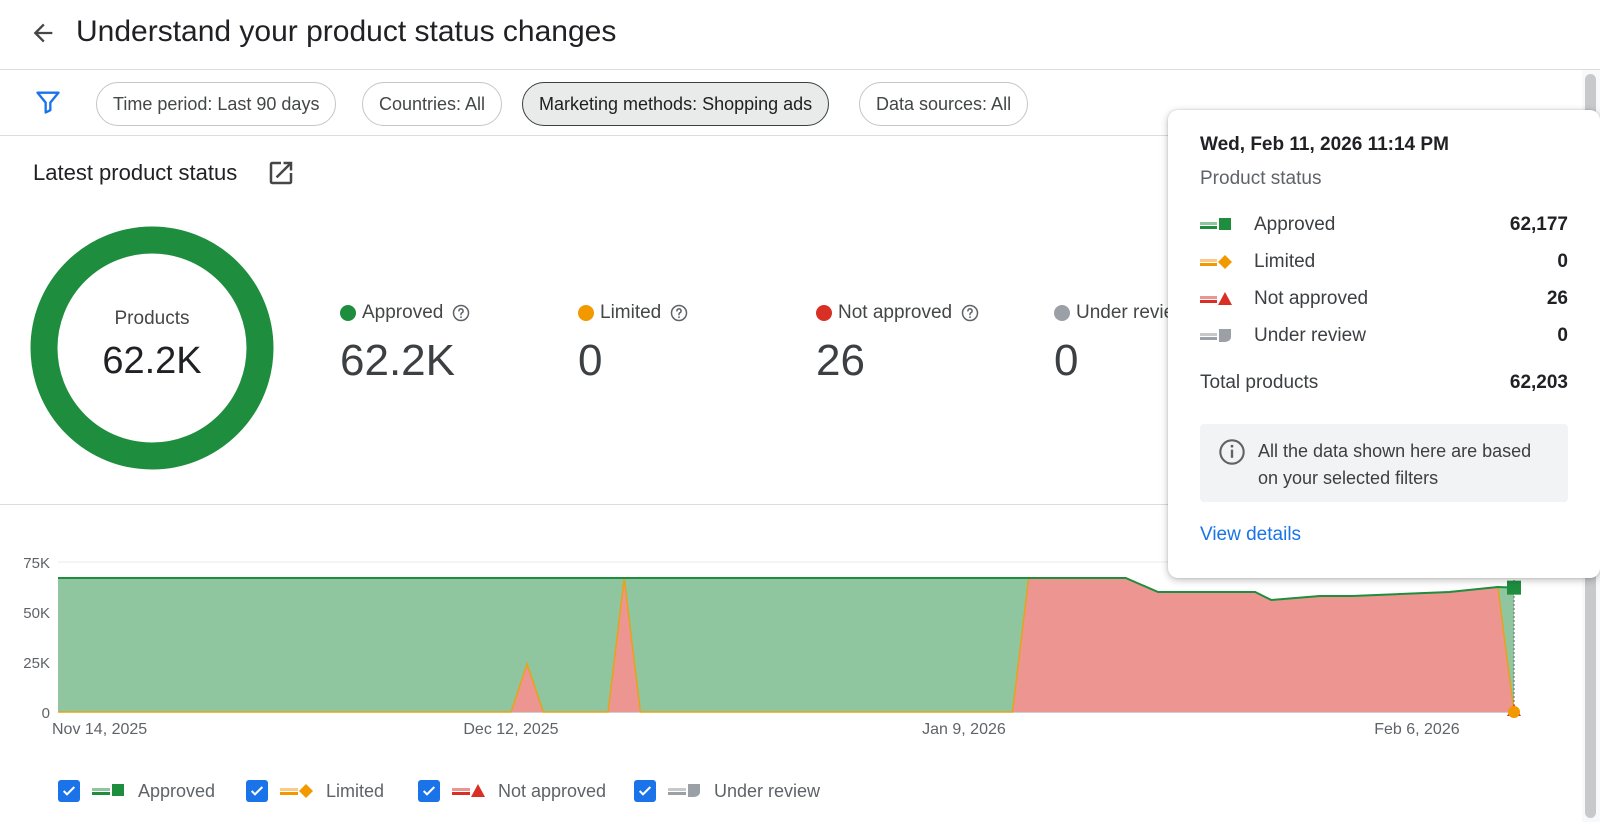  What do you see at coordinates (1324, 144) in the screenshot?
I see `tooltip-date: Wed, Feb 11, 2026 11:14 PM` at bounding box center [1324, 144].